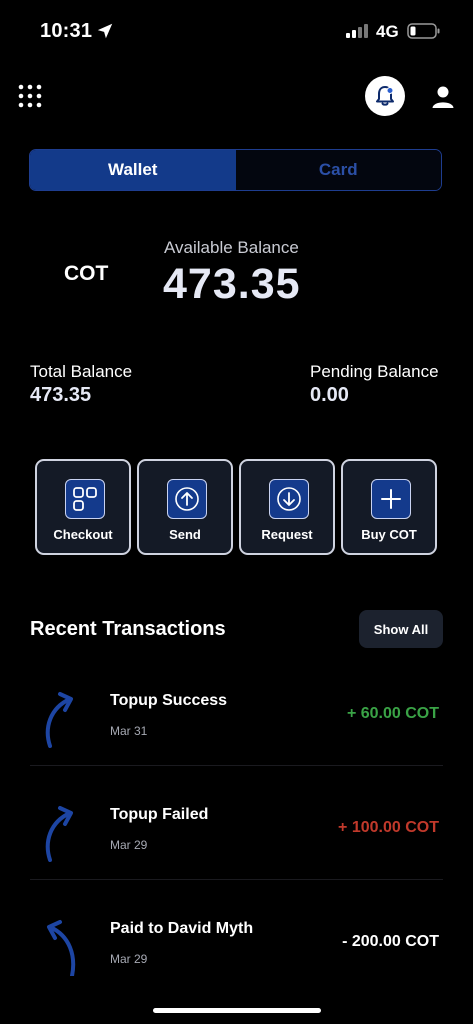 The height and width of the screenshot is (1024, 473). I want to click on request-button: Request, so click(287, 507).